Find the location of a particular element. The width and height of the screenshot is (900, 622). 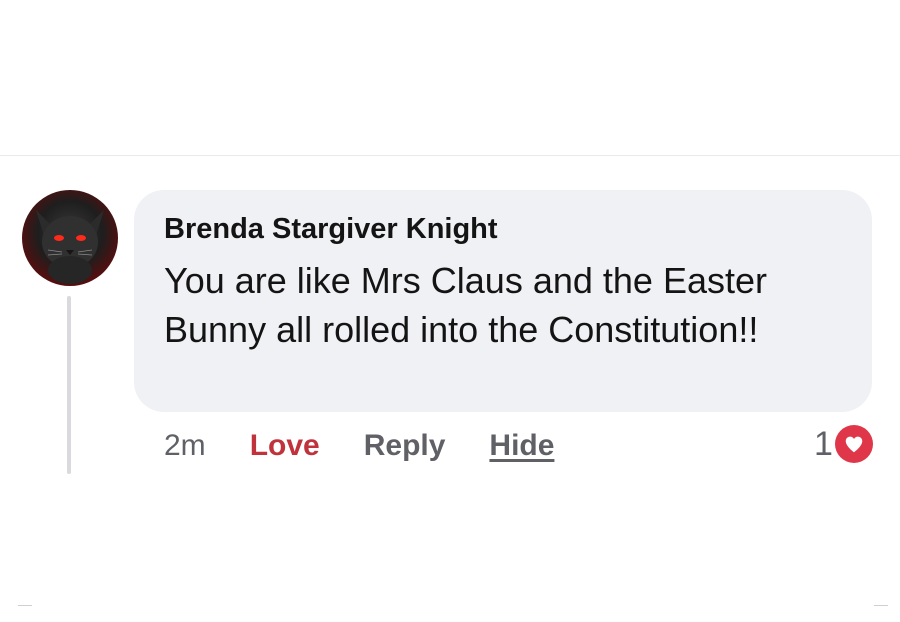

reaction-count: 1 is located at coordinates (823, 443).